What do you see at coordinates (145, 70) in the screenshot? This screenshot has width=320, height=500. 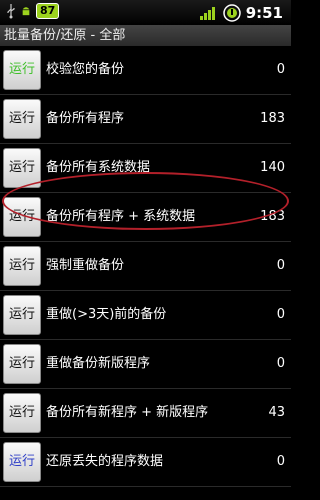 I see `list-item-verify-backup: 运行 校验您的备份 0` at bounding box center [145, 70].